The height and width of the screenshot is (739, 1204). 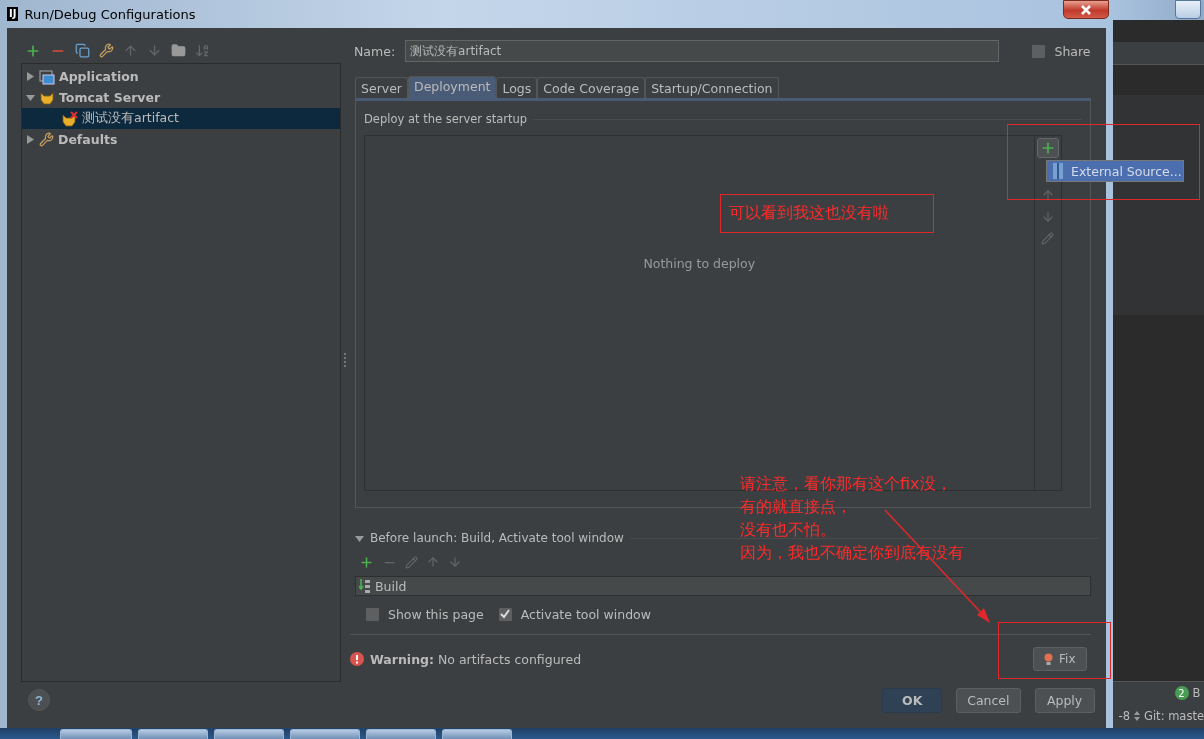 I want to click on tree-item: 测试没有artifact, so click(x=181, y=118).